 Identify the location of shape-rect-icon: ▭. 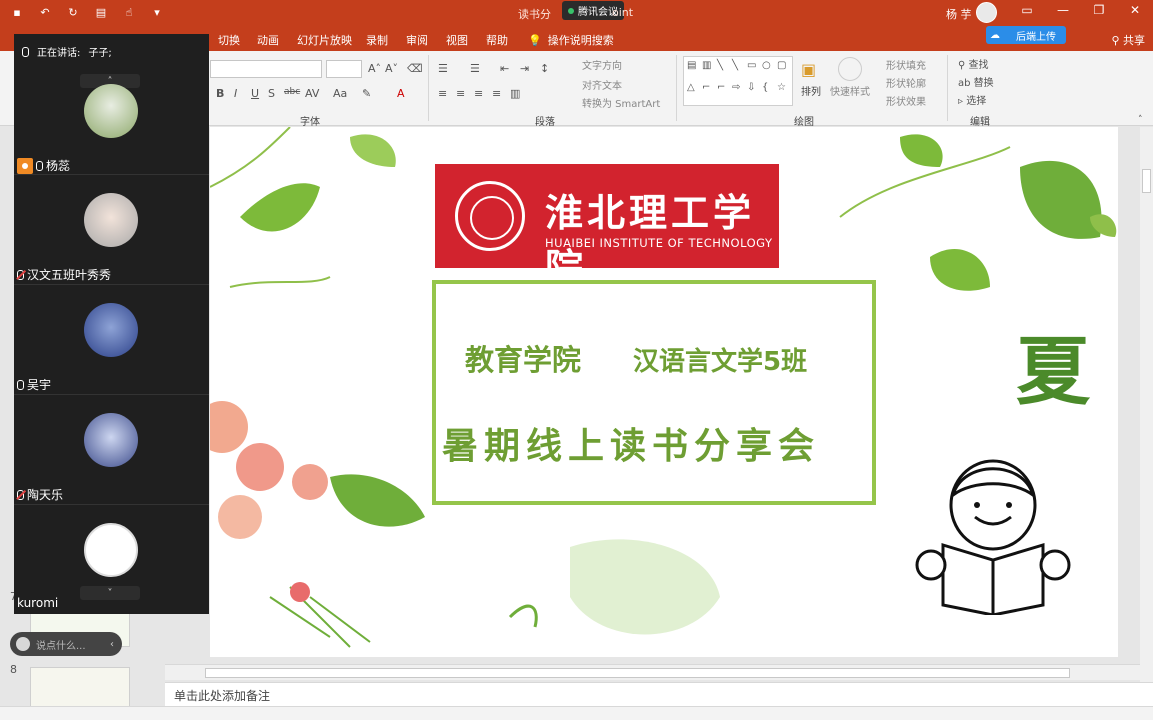
(754, 70).